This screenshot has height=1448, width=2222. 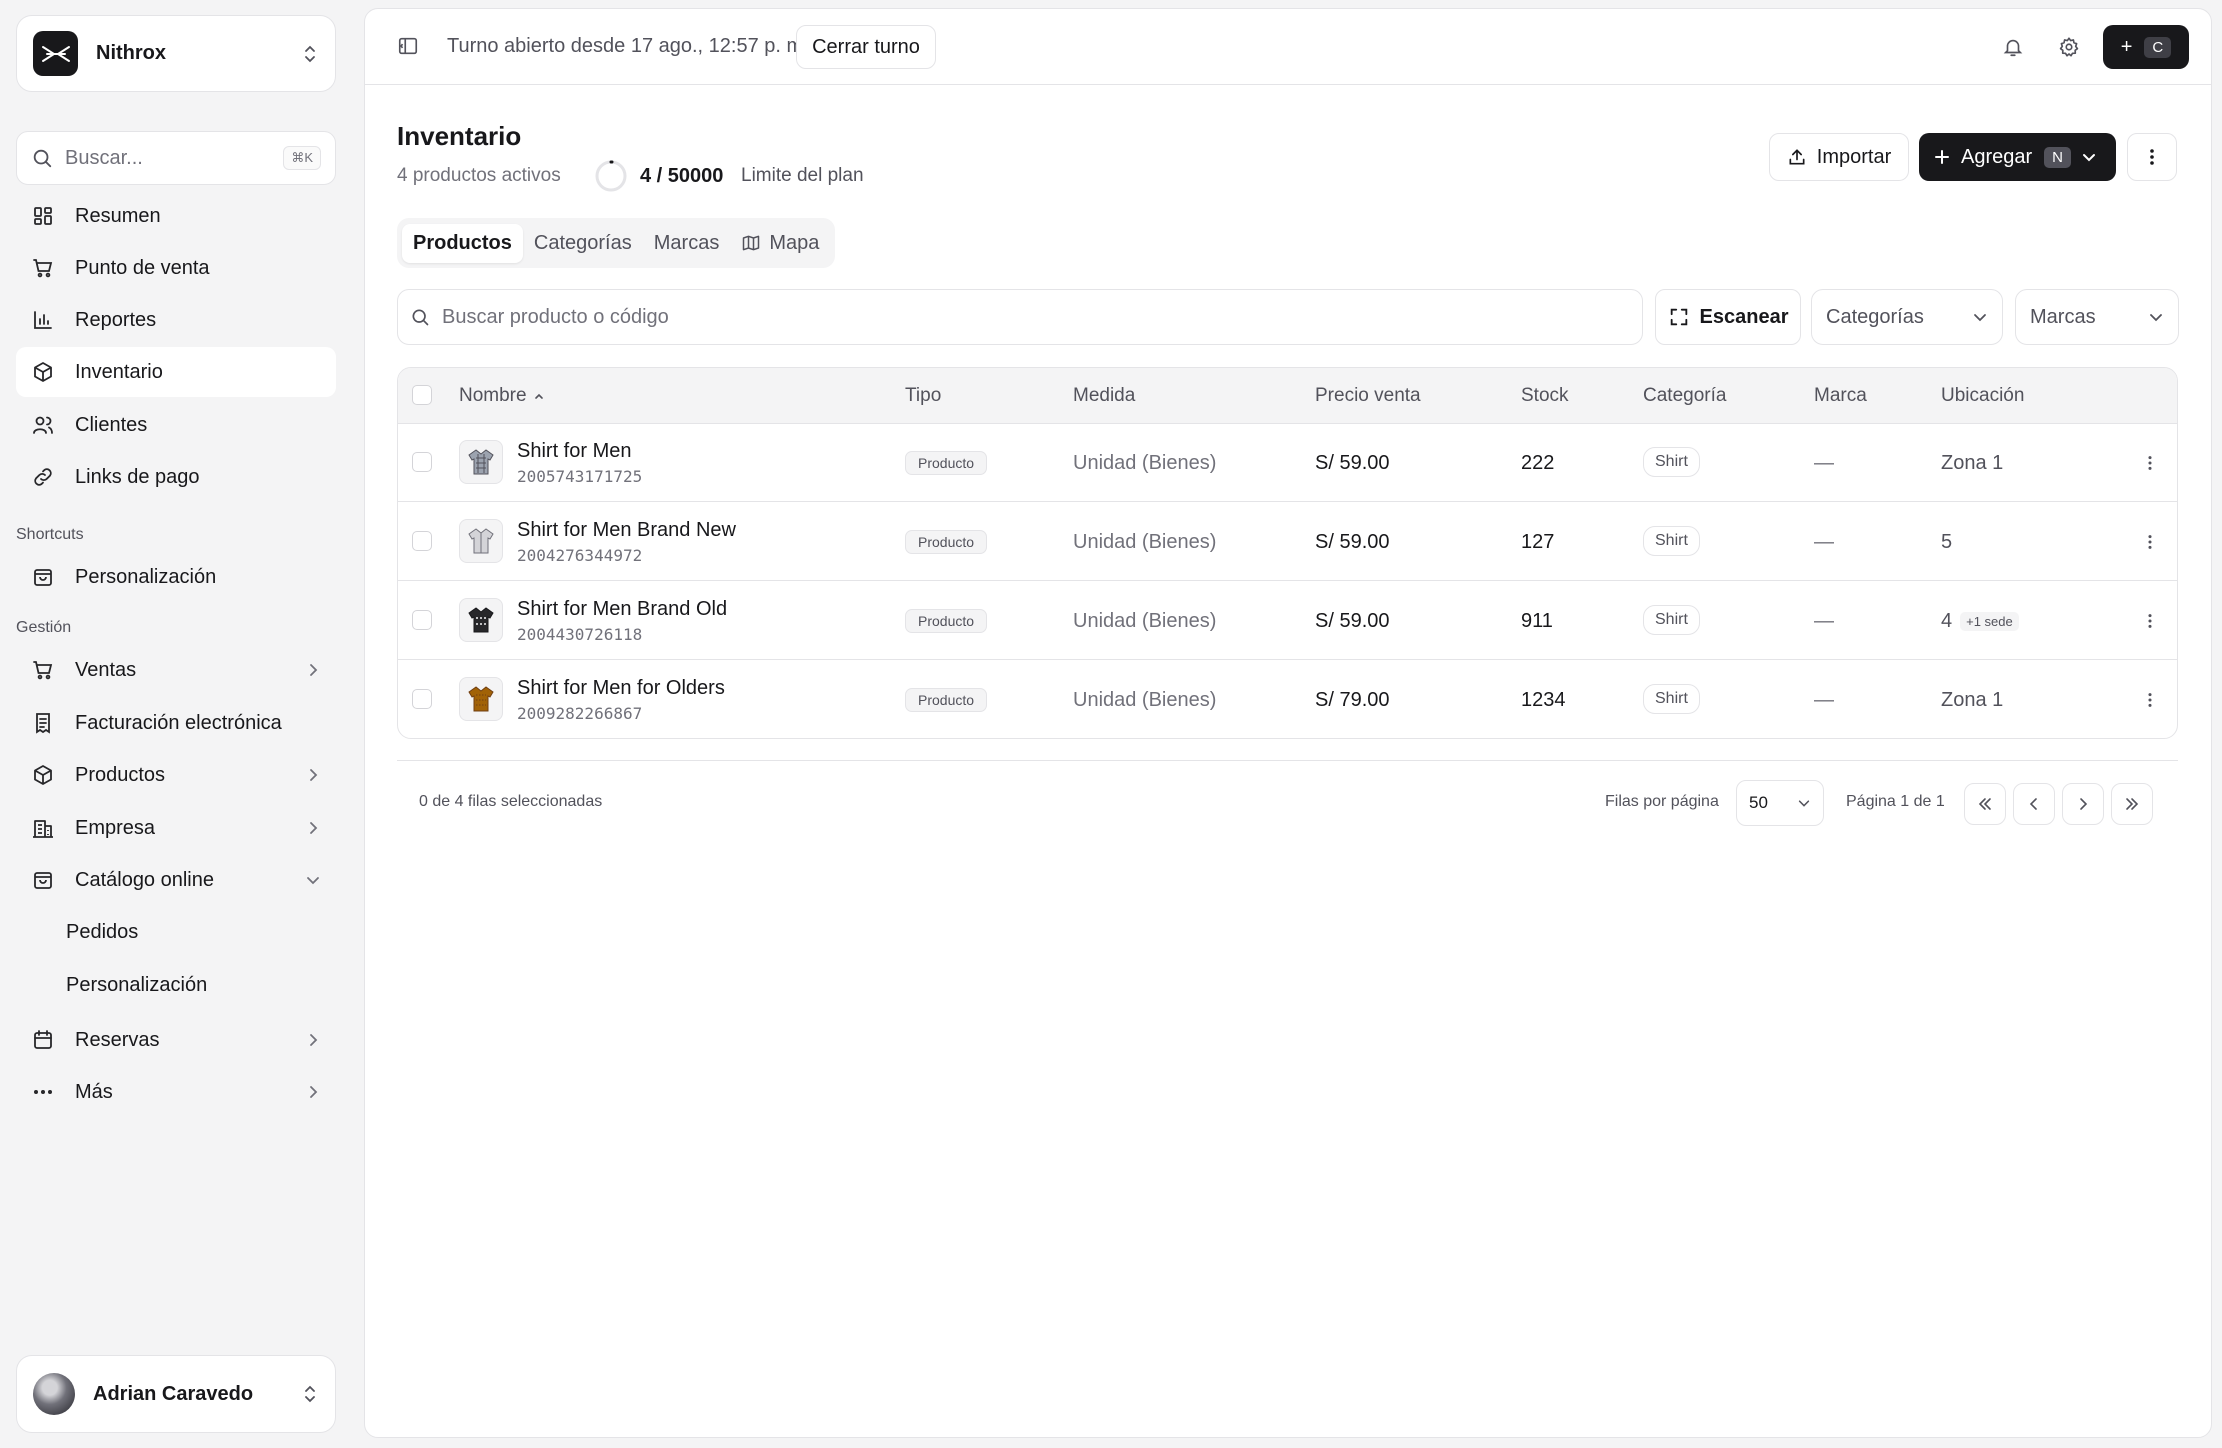 I want to click on sidebar-item-resumen: Resumen, so click(x=176, y=216).